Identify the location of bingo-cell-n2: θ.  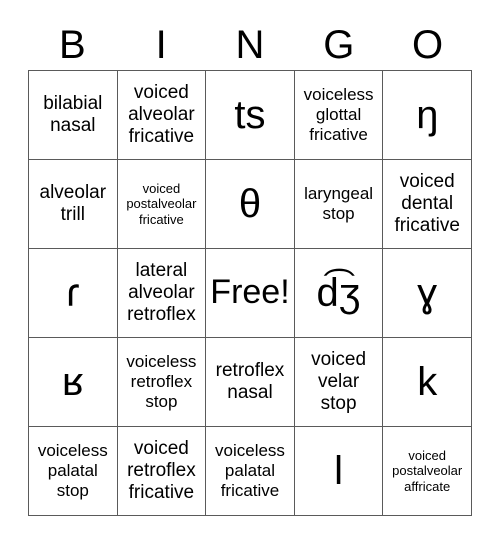
(250, 204).